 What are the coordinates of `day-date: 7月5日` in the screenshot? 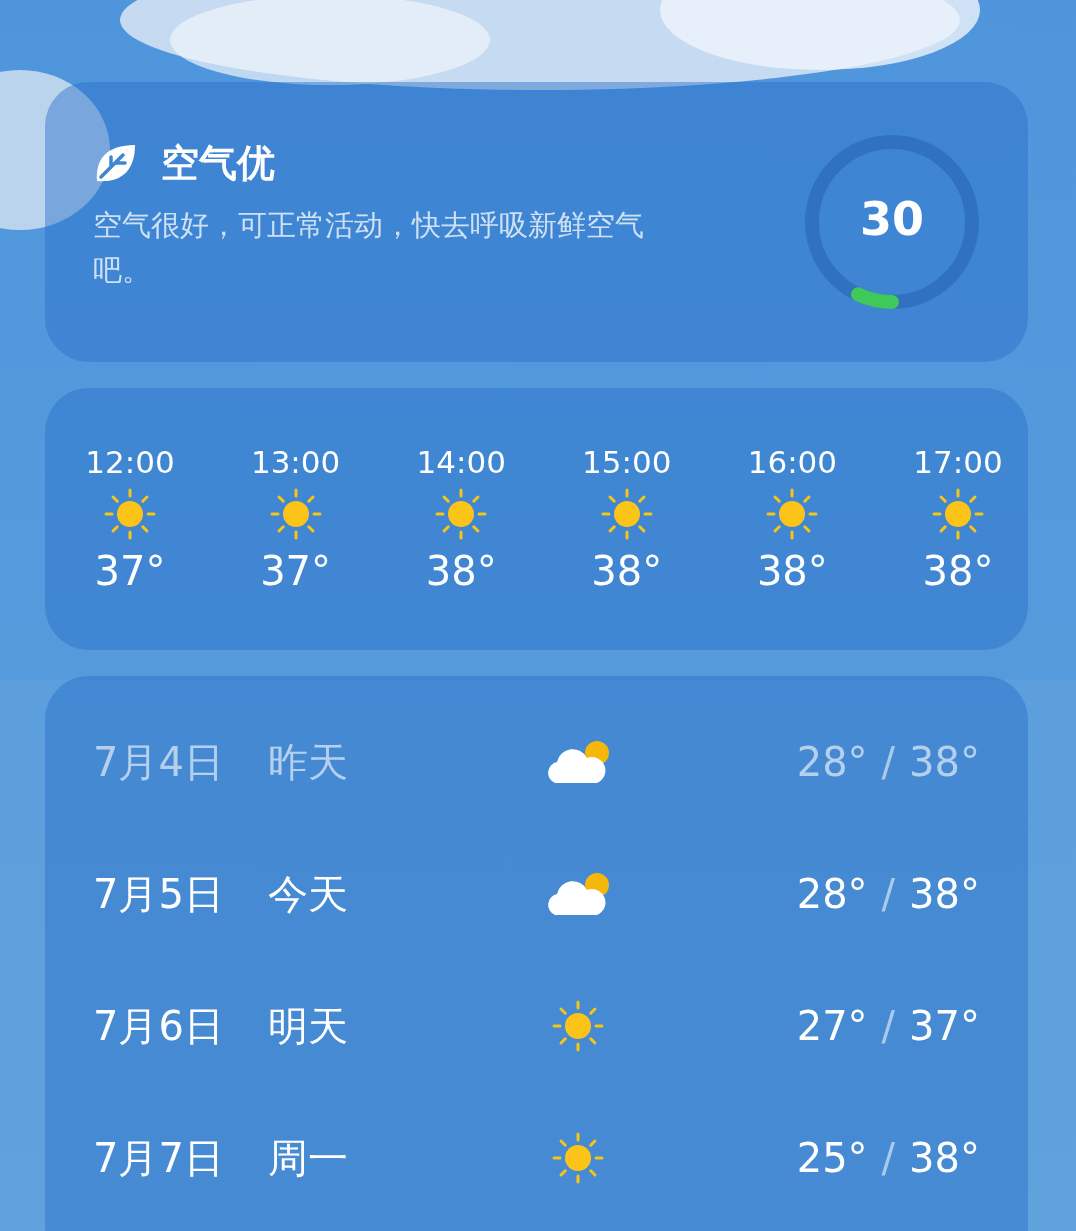 It's located at (159, 894).